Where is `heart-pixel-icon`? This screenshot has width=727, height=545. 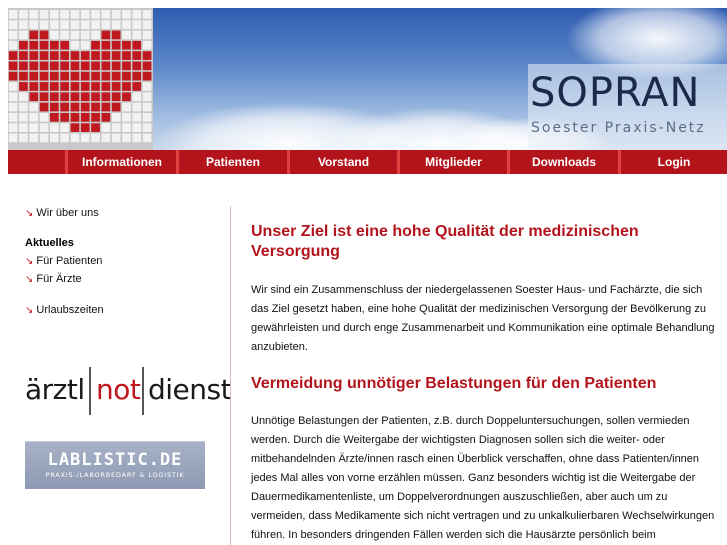 heart-pixel-icon is located at coordinates (80, 76).